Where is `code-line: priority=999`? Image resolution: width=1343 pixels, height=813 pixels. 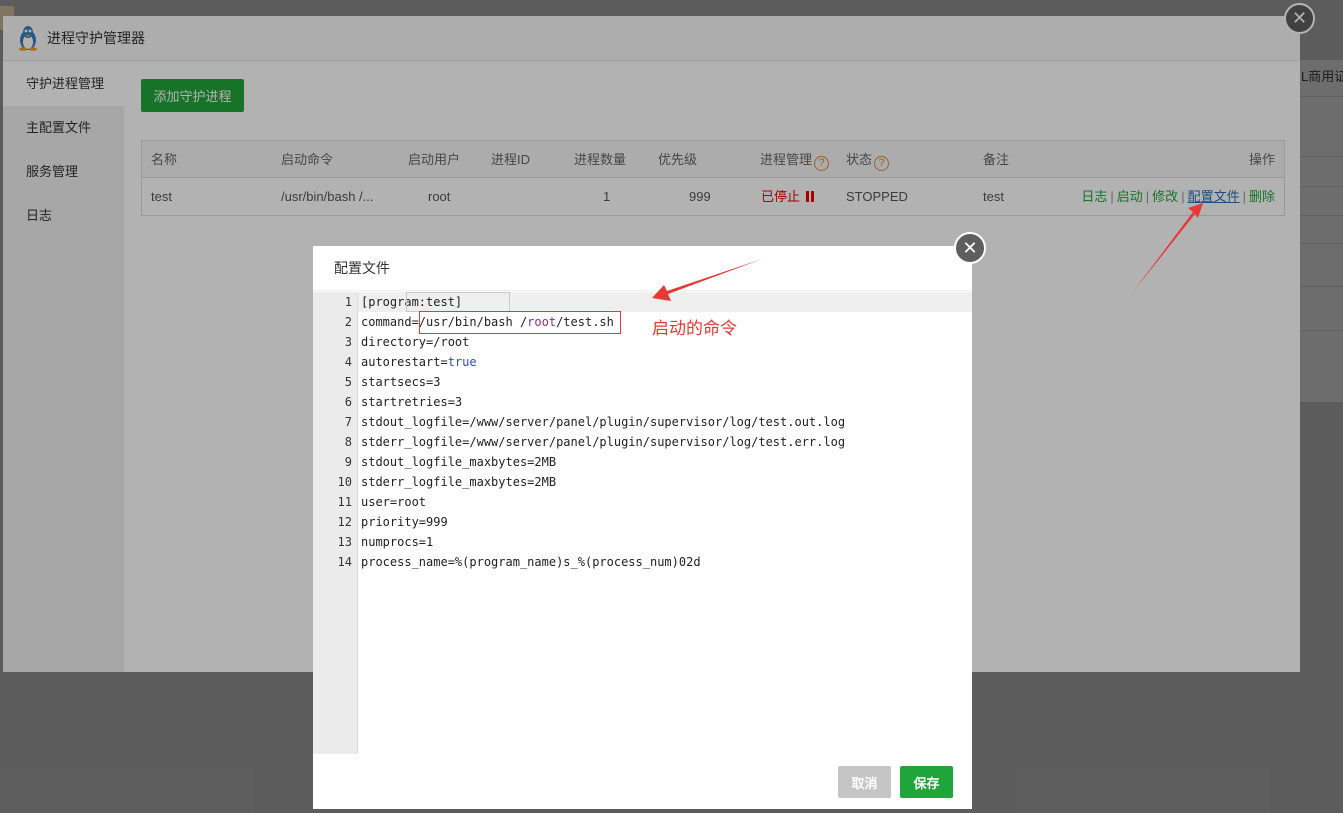 code-line: priority=999 is located at coordinates (403, 522).